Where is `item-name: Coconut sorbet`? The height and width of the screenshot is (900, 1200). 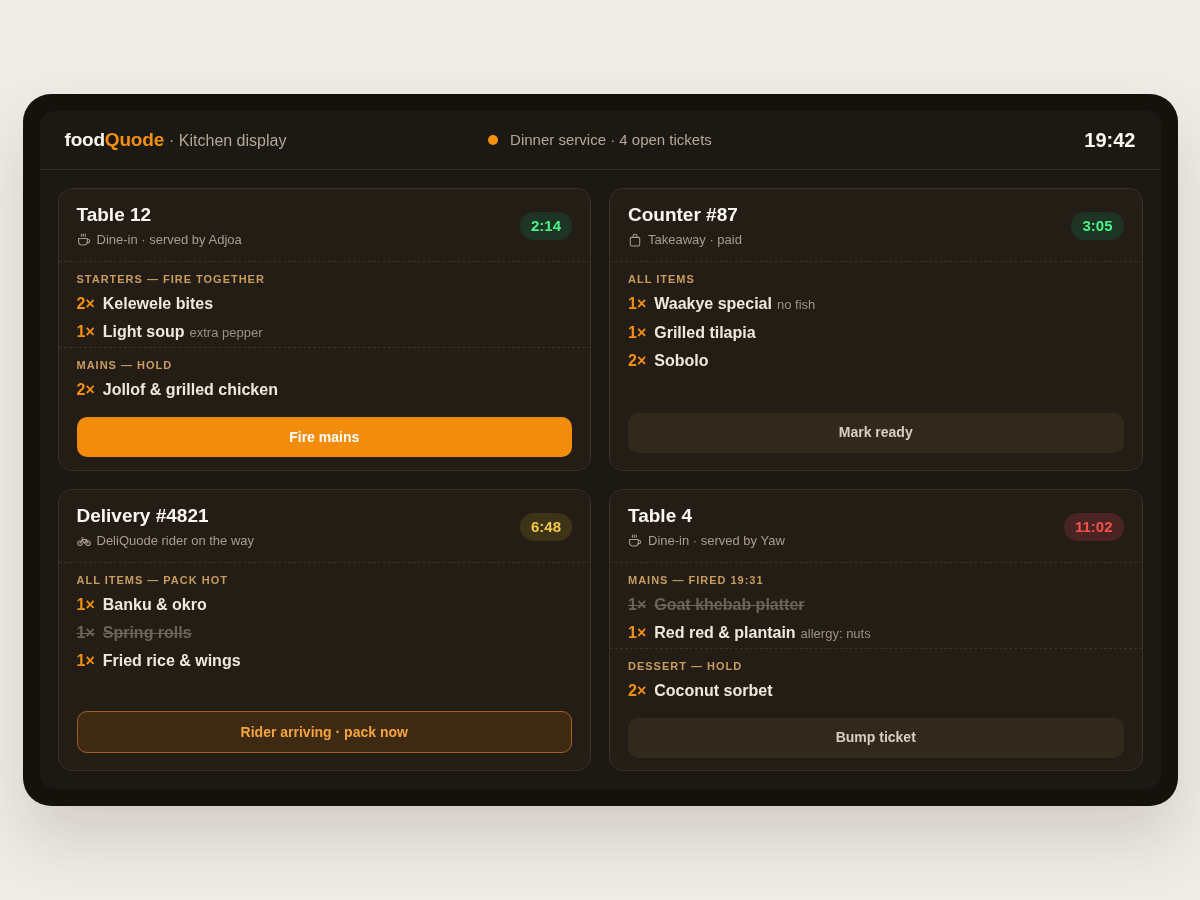 item-name: Coconut sorbet is located at coordinates (713, 690).